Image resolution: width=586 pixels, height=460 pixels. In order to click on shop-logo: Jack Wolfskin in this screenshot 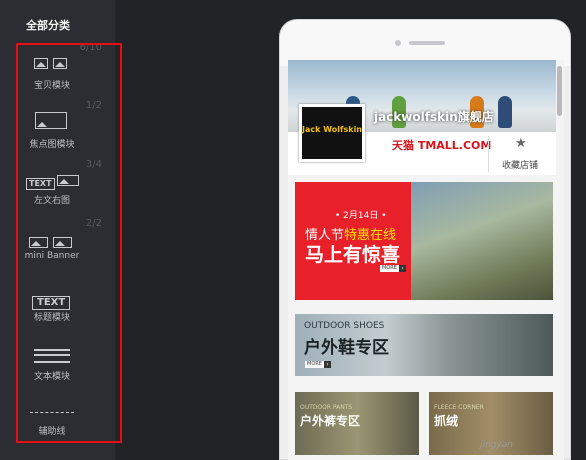, I will do `click(332, 133)`.